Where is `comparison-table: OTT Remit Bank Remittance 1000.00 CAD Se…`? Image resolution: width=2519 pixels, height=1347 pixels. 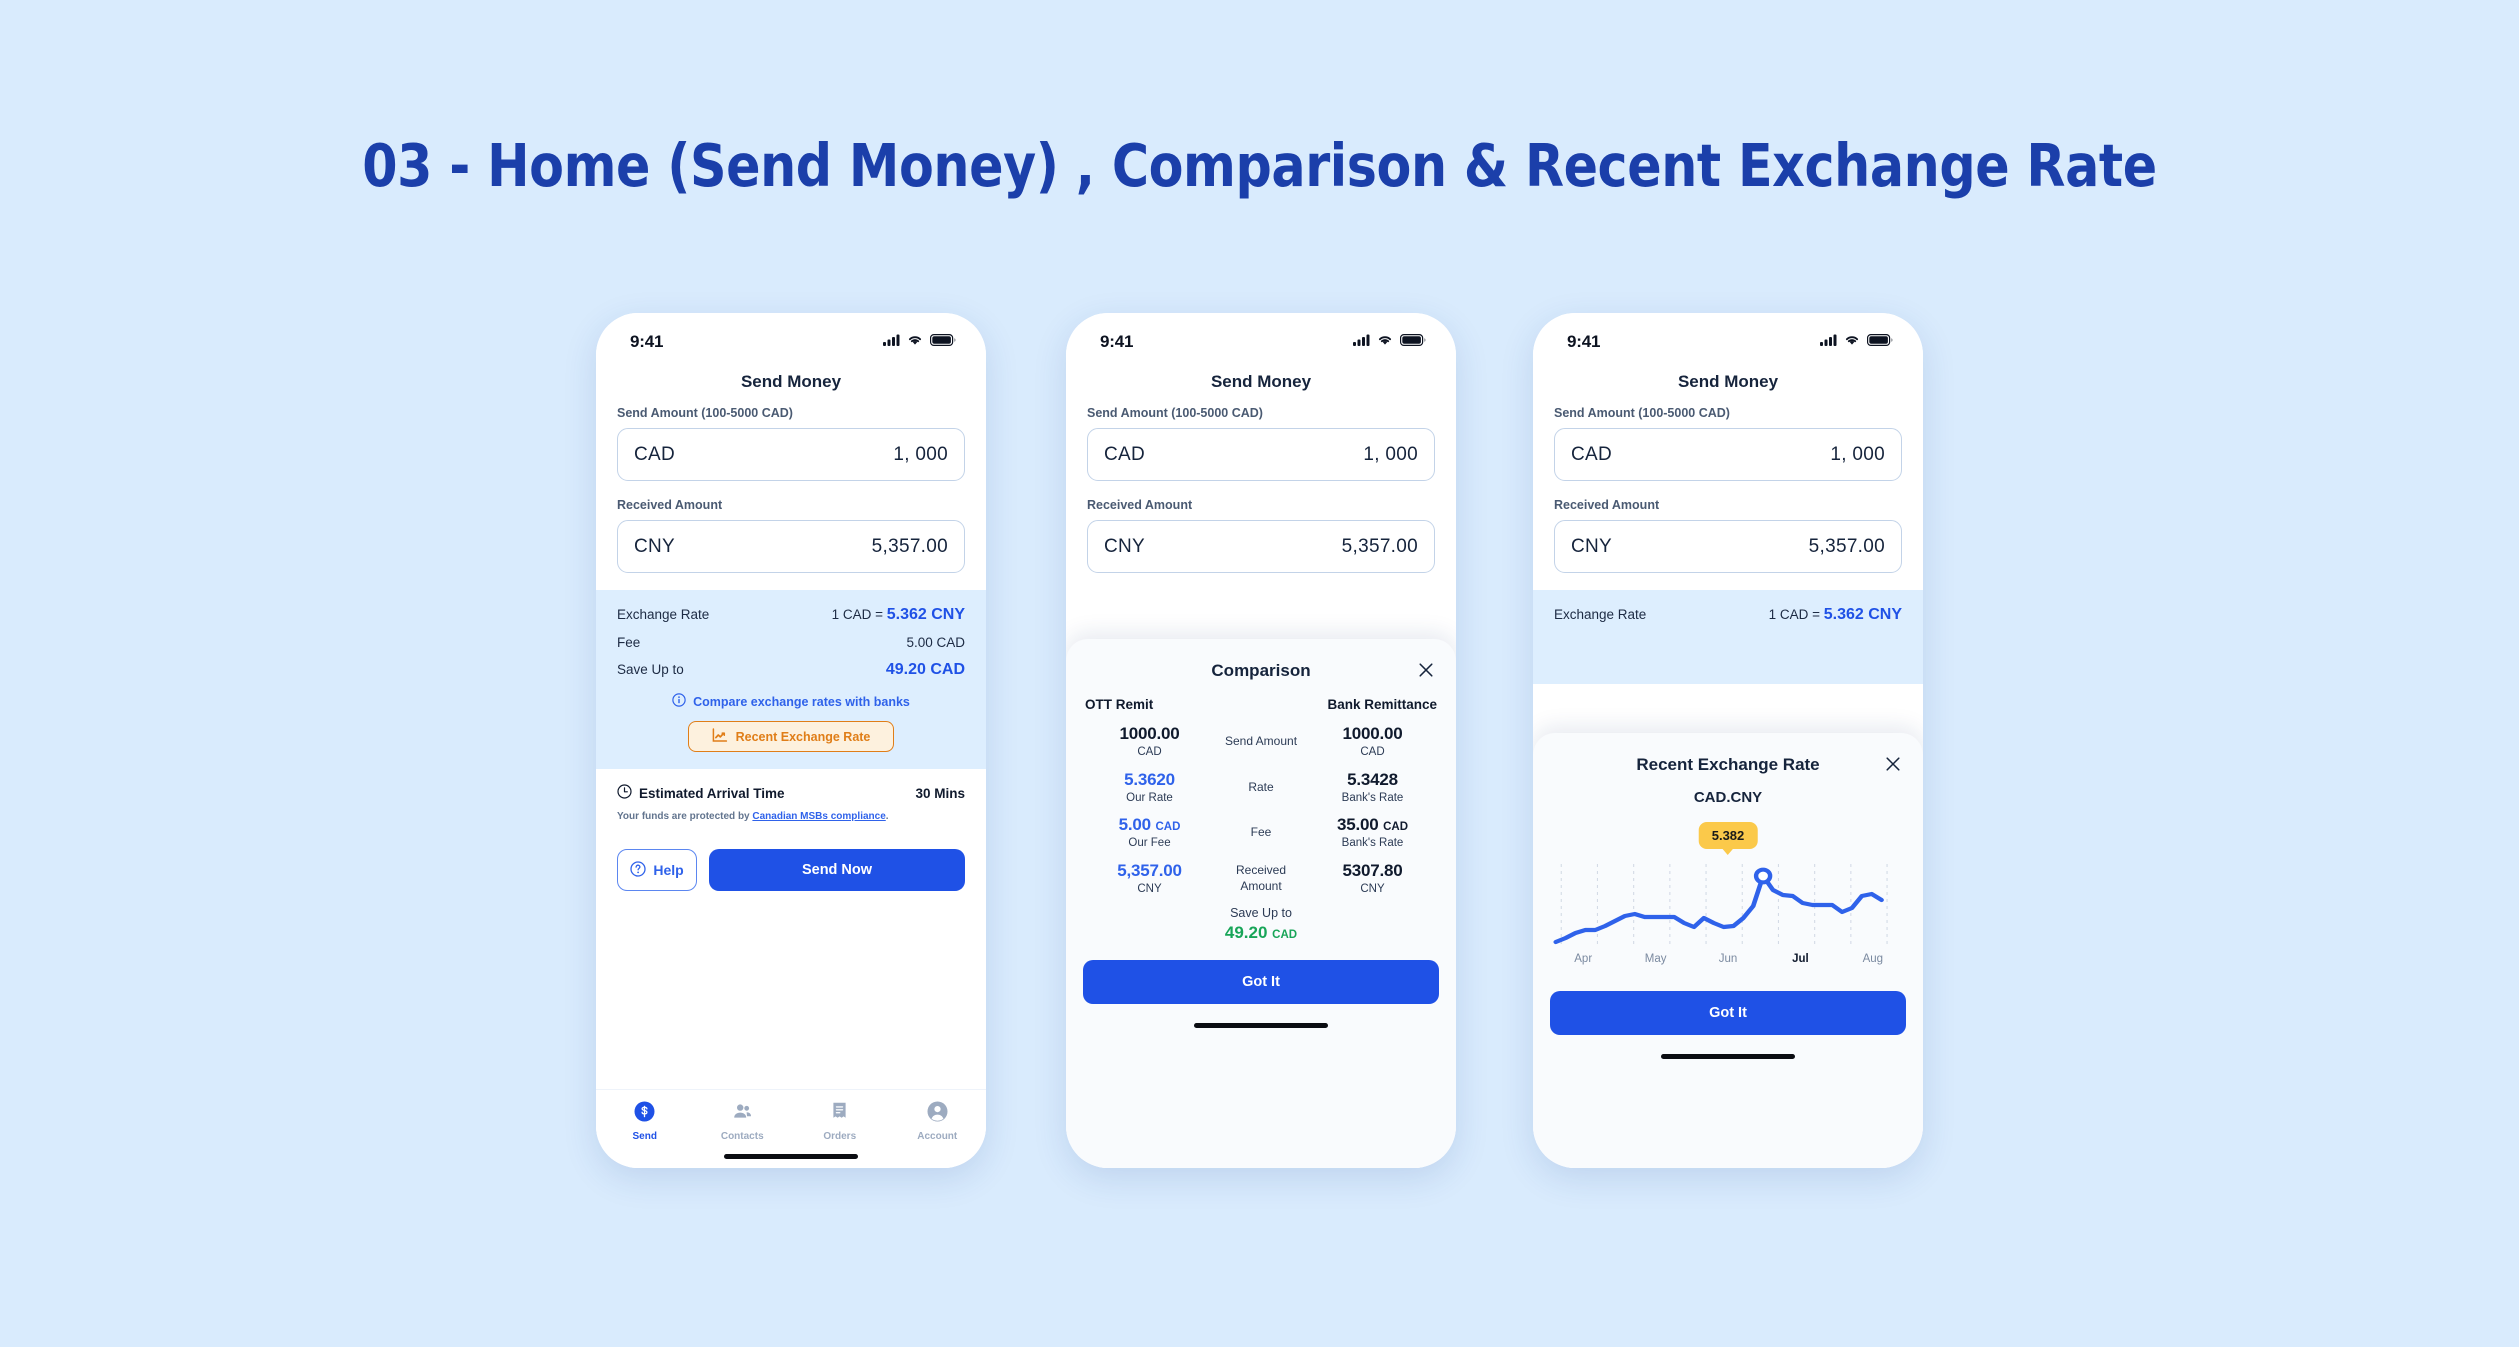
comparison-table: OTT Remit Bank Remittance 1000.00 CAD Se… is located at coordinates (1261, 816).